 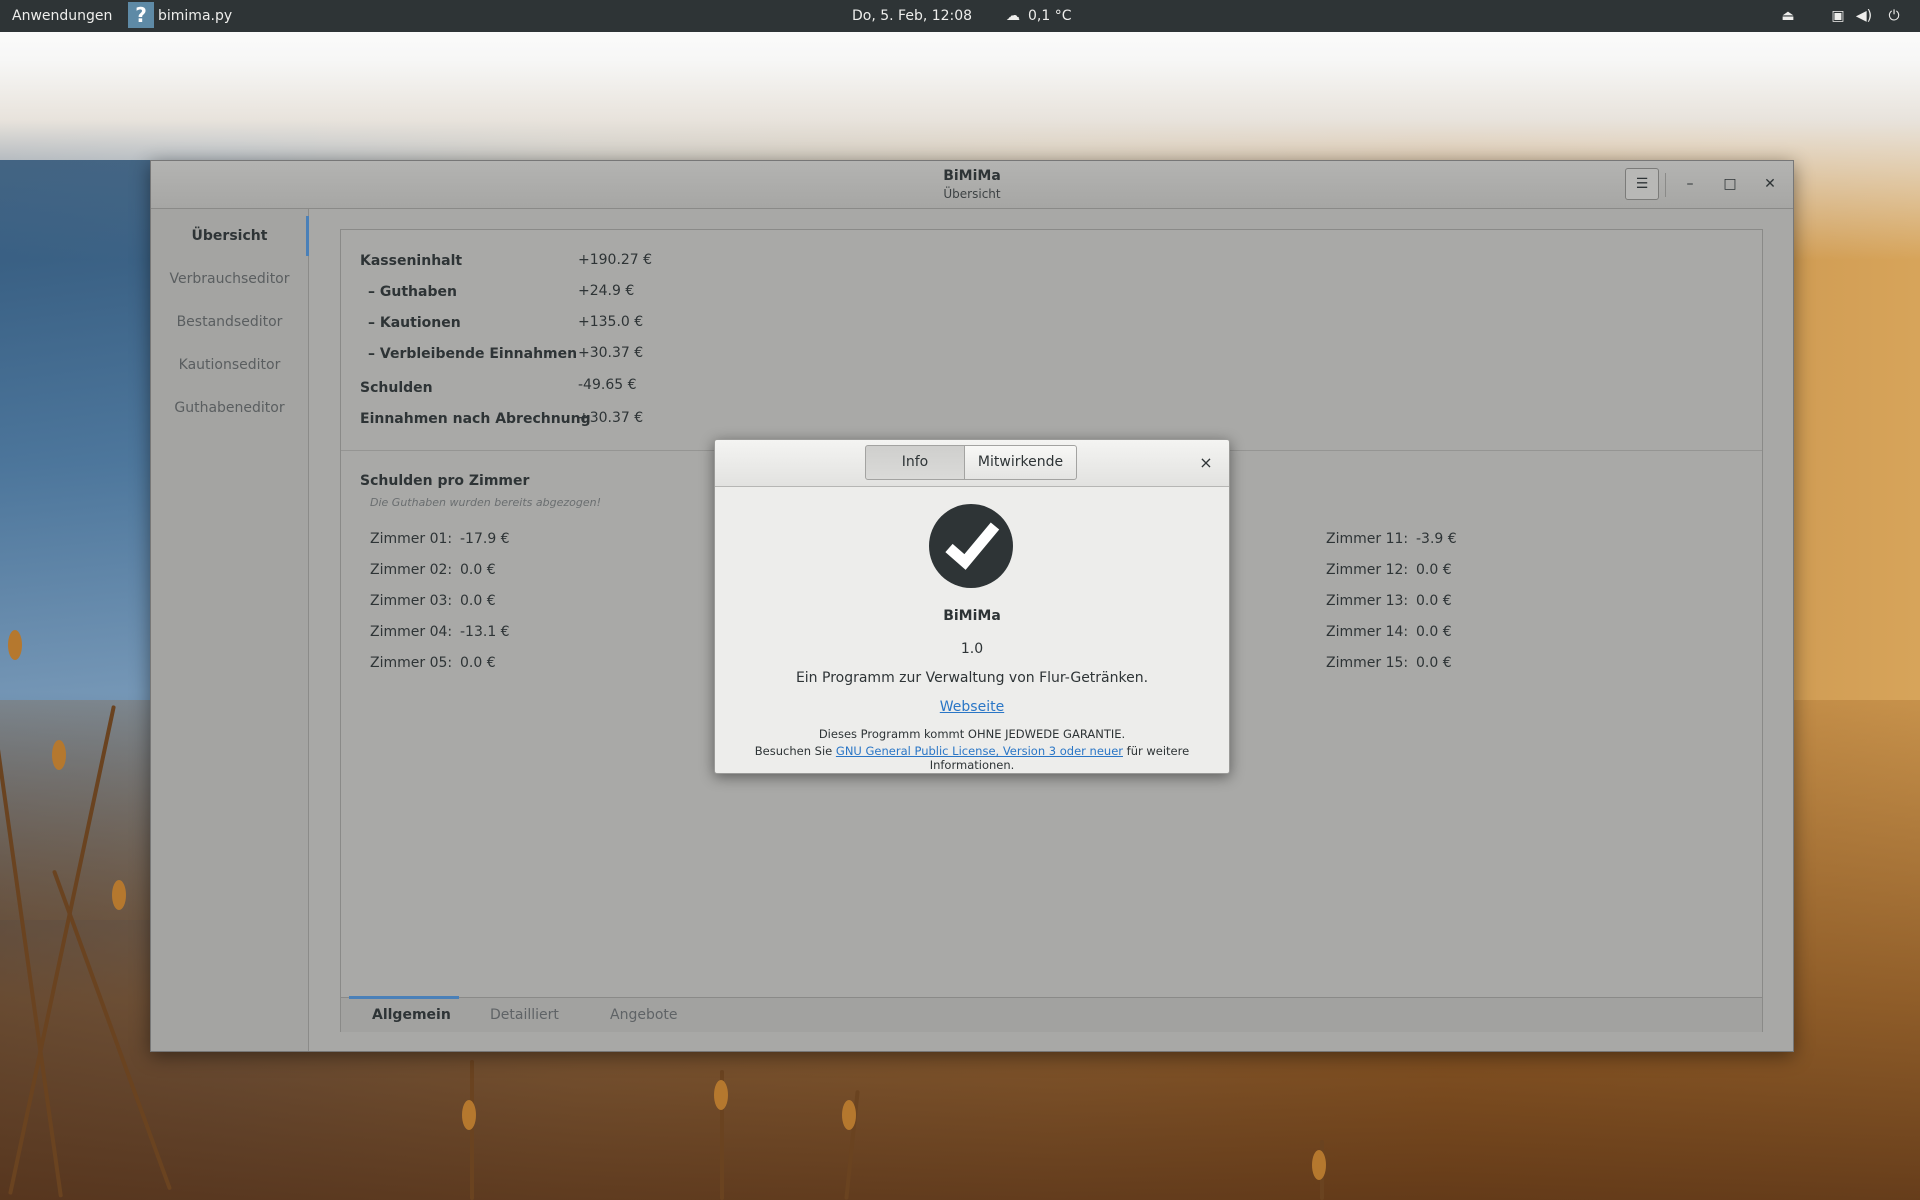 I want to click on summary-value: +135.0 €, so click(x=611, y=322).